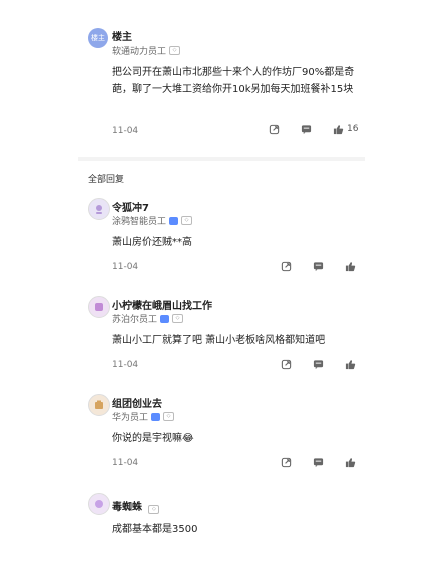  I want to click on op-date: 11-04, so click(125, 131).